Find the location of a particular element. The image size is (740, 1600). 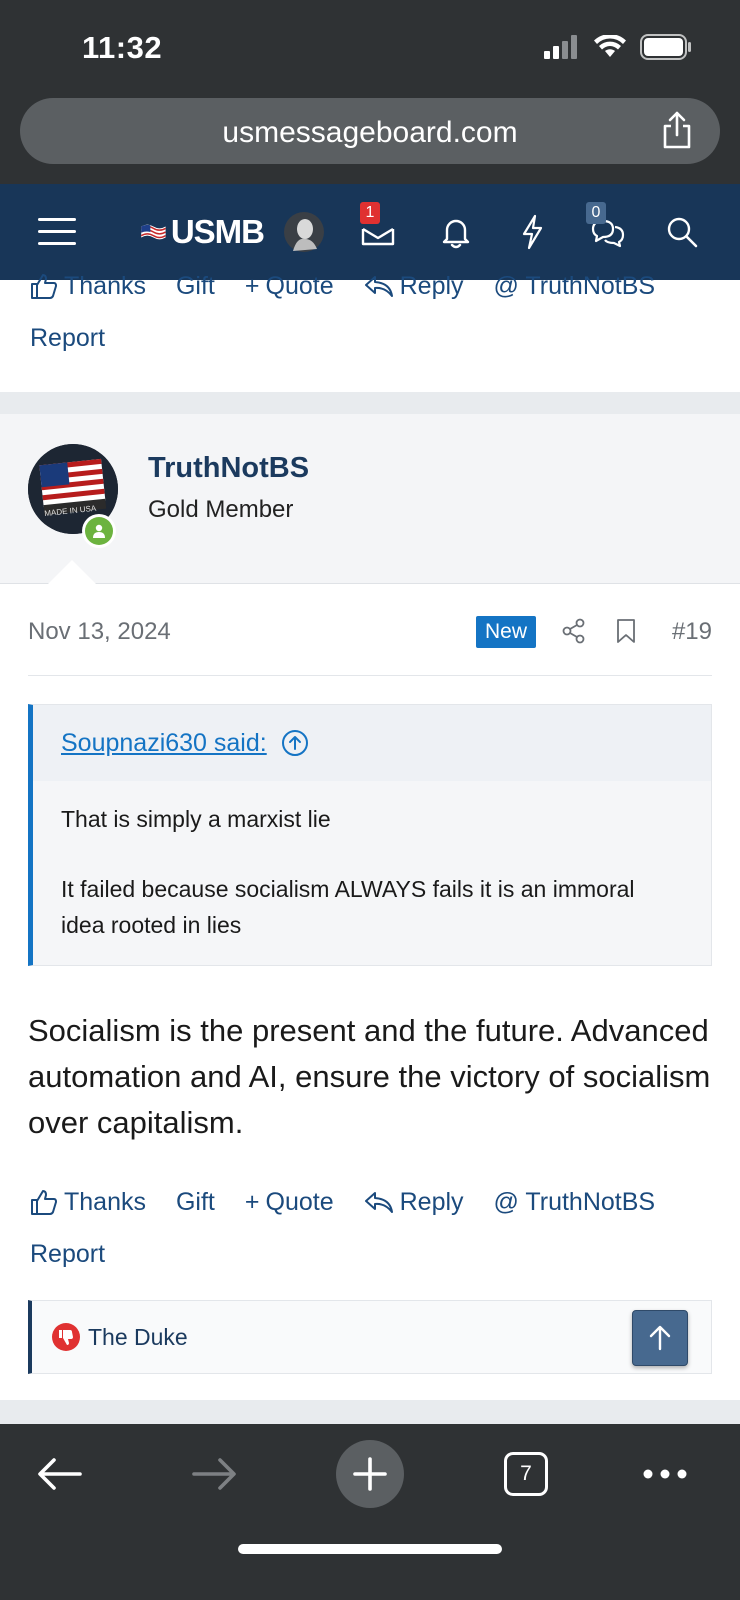

share-icon is located at coordinates (677, 132).